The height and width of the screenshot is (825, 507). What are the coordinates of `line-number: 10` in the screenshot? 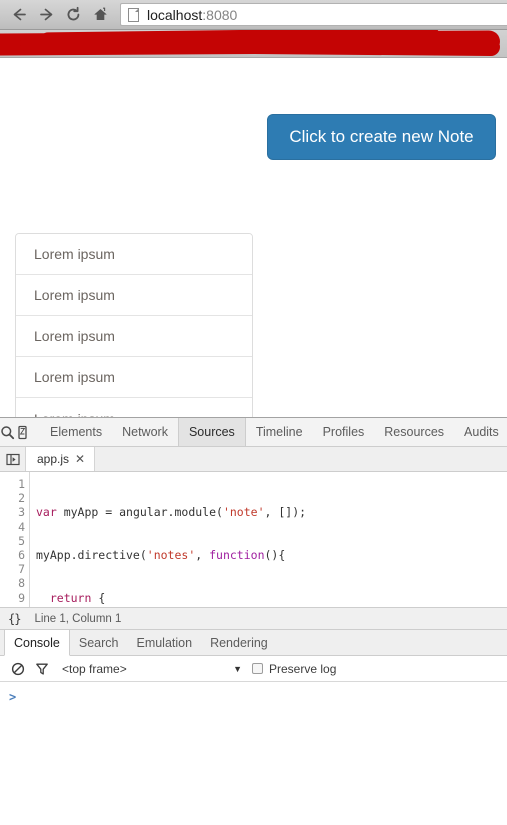 It's located at (12, 606).